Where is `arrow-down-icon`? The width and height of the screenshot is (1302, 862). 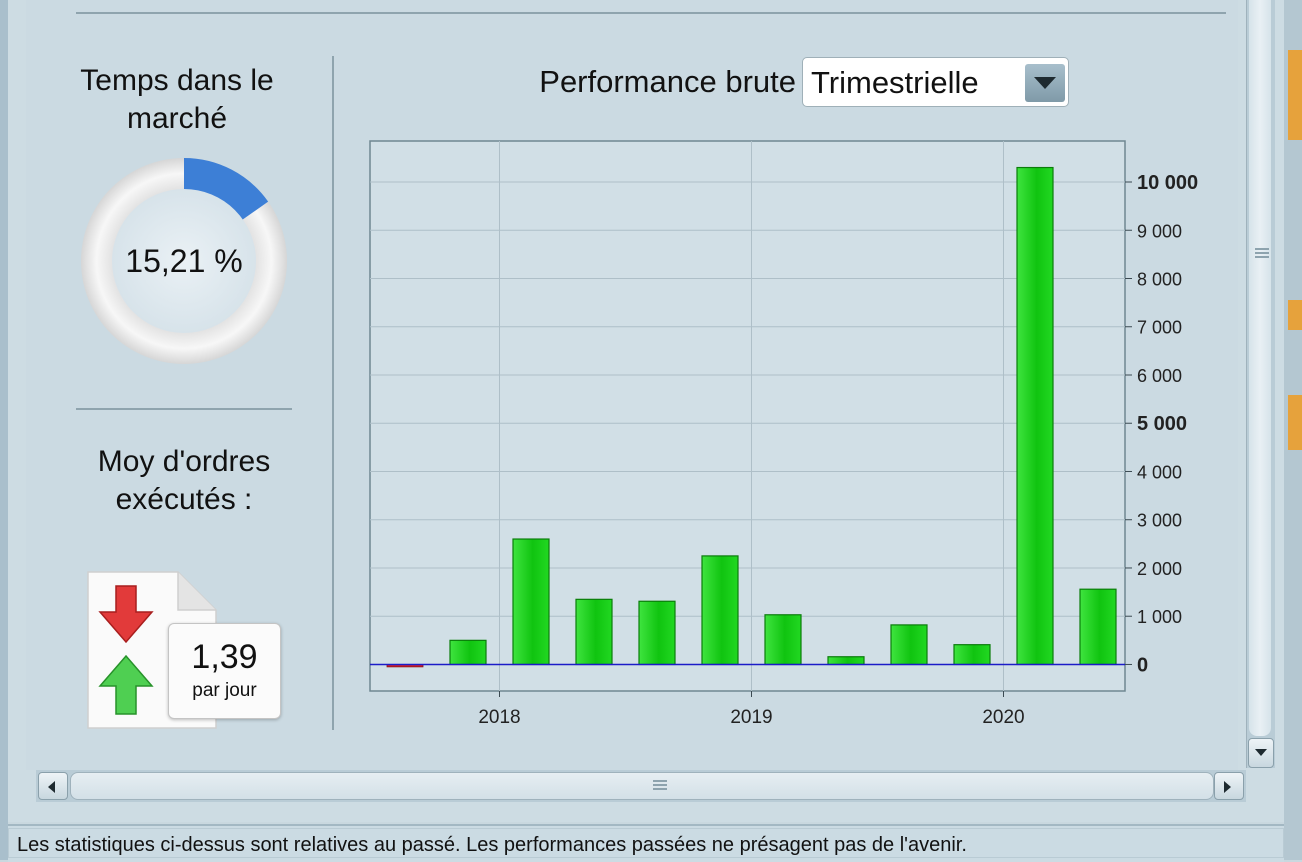
arrow-down-icon is located at coordinates (1261, 752).